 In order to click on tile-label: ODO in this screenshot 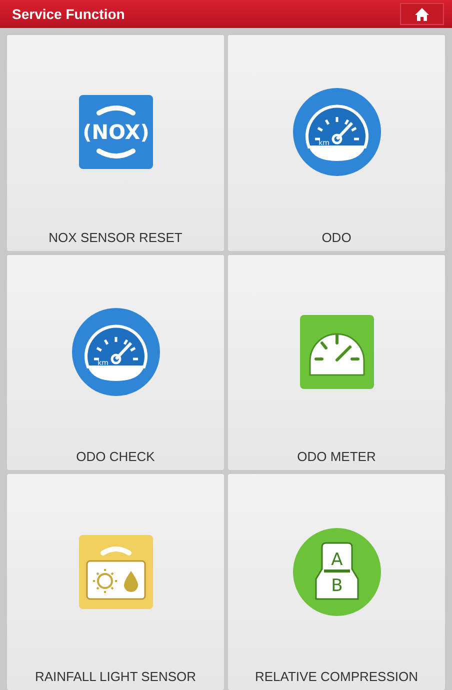, I will do `click(337, 238)`.